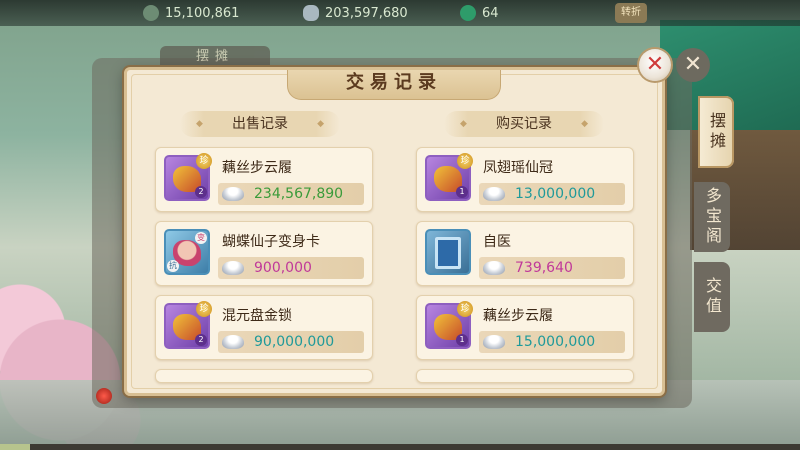 The width and height of the screenshot is (800, 450). Describe the element at coordinates (188, 177) in the screenshot. I see `boots-icon: 珍 2` at that location.